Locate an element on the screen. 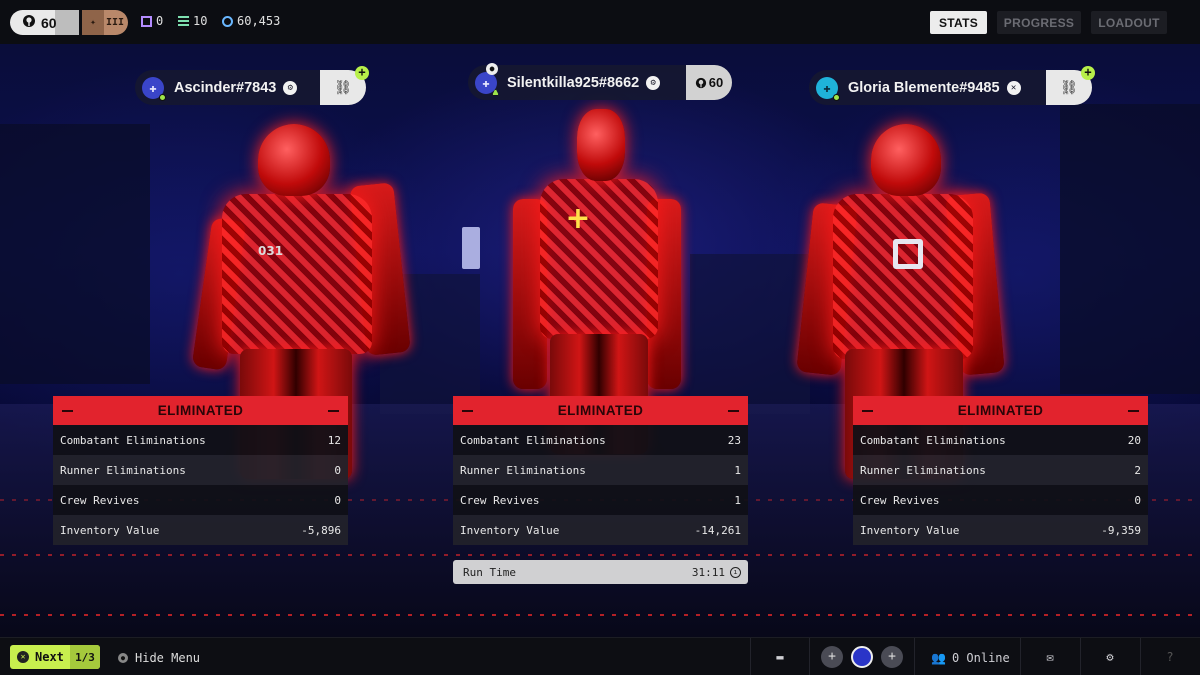 The image size is (1200, 675). stat-value: 20 is located at coordinates (1134, 440).